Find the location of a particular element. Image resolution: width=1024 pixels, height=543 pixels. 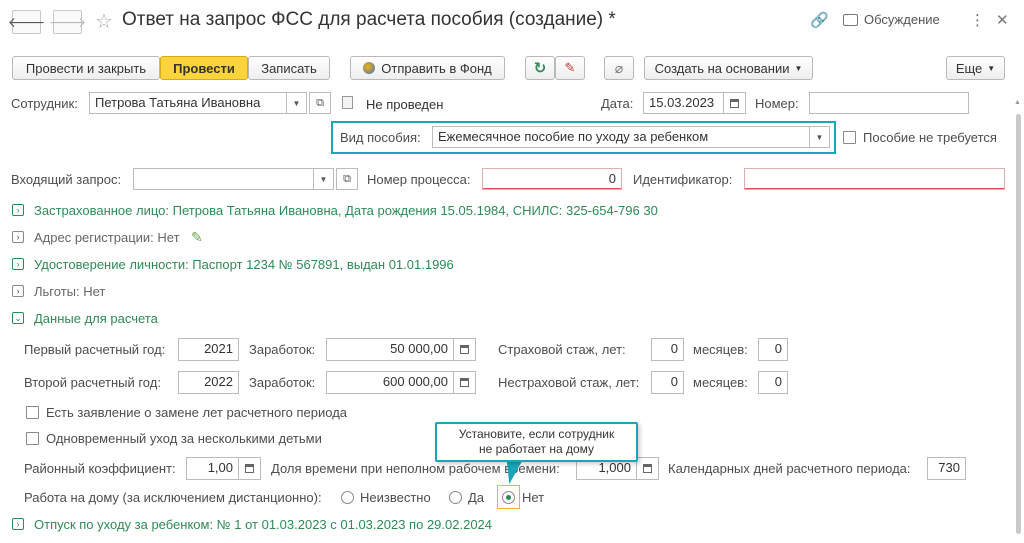

save-button: Записать is located at coordinates (289, 68).